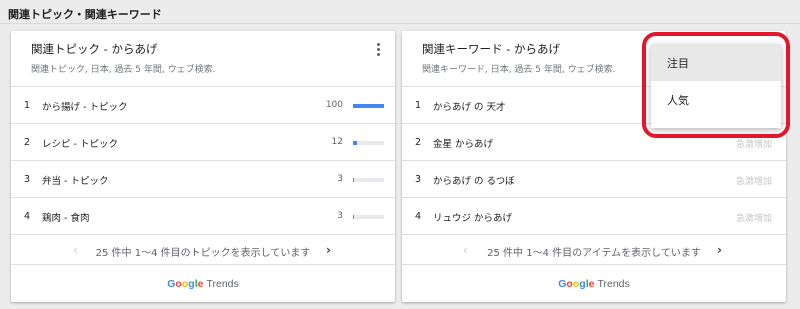 This screenshot has width=800, height=309. Describe the element at coordinates (378, 51) in the screenshot. I see `more-vert-icon` at that location.